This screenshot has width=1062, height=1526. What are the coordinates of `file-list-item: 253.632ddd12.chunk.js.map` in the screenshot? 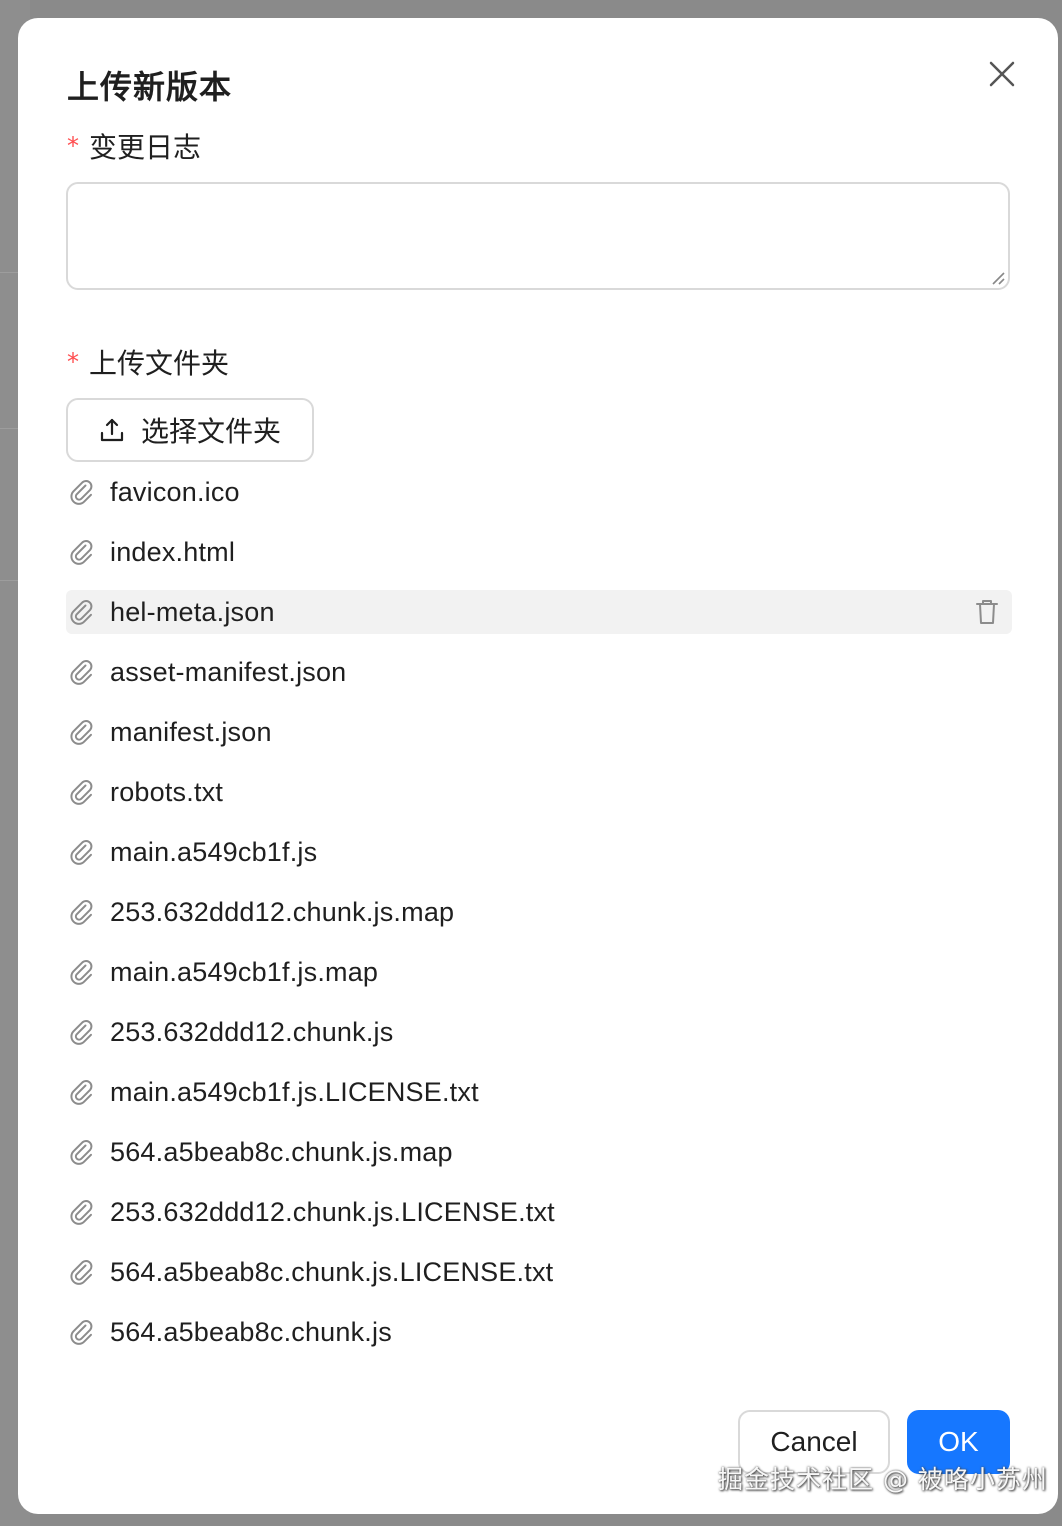 It's located at (539, 912).